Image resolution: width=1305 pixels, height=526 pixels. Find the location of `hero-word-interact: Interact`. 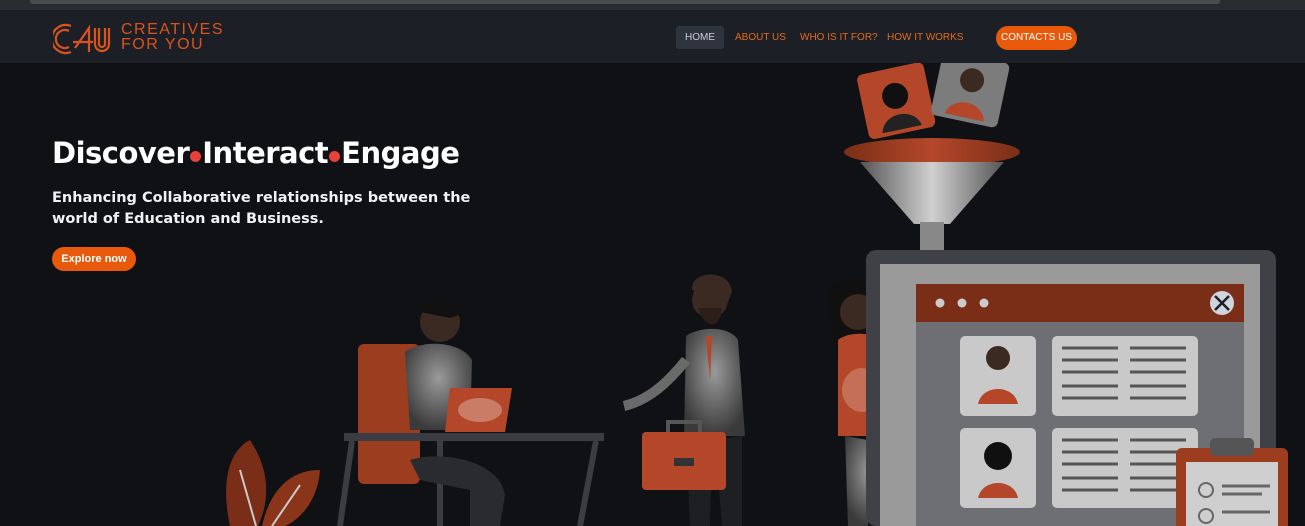

hero-word-interact: Interact is located at coordinates (265, 153).